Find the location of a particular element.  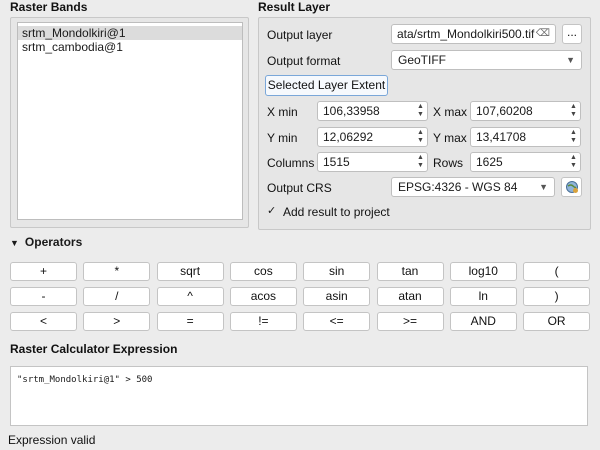

operator-button: ) is located at coordinates (557, 296).